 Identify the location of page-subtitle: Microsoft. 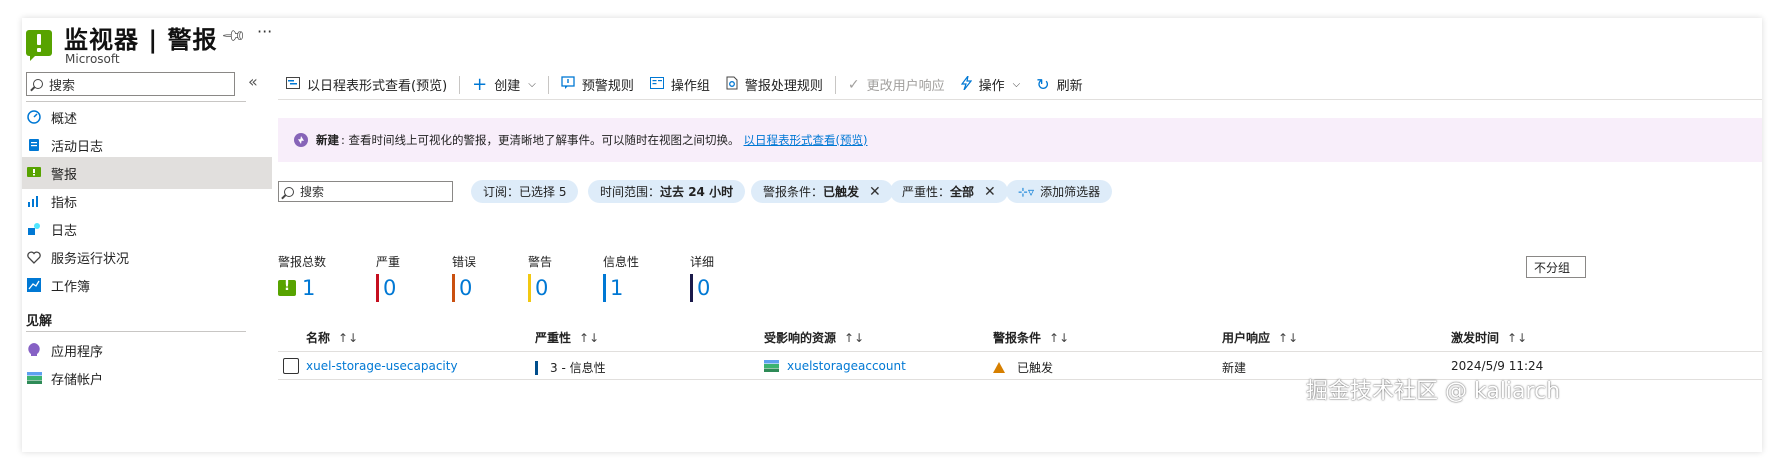
(92, 59).